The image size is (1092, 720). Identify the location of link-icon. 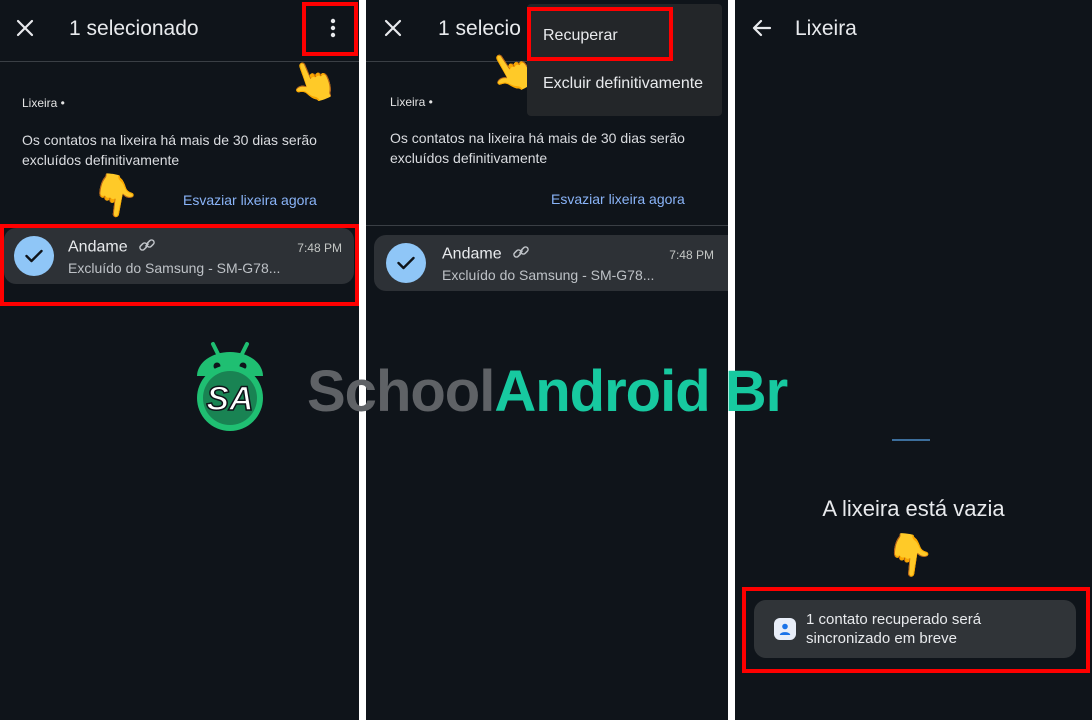
(521, 254).